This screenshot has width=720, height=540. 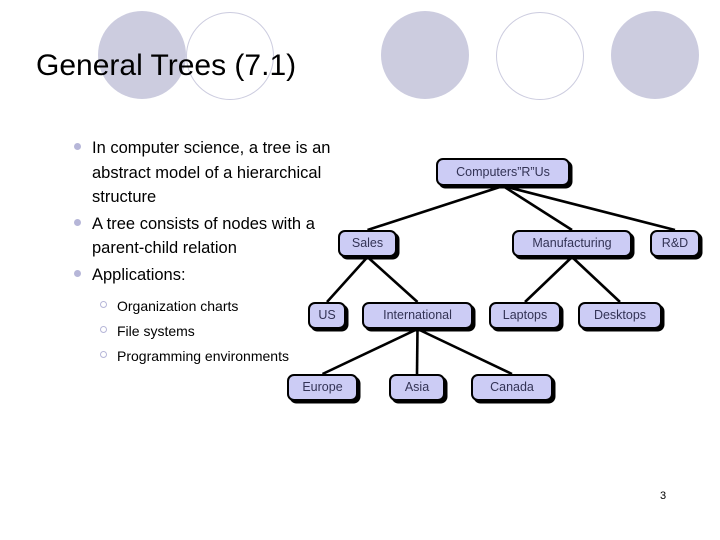 What do you see at coordinates (204, 275) in the screenshot?
I see `bullet-item: Applications:` at bounding box center [204, 275].